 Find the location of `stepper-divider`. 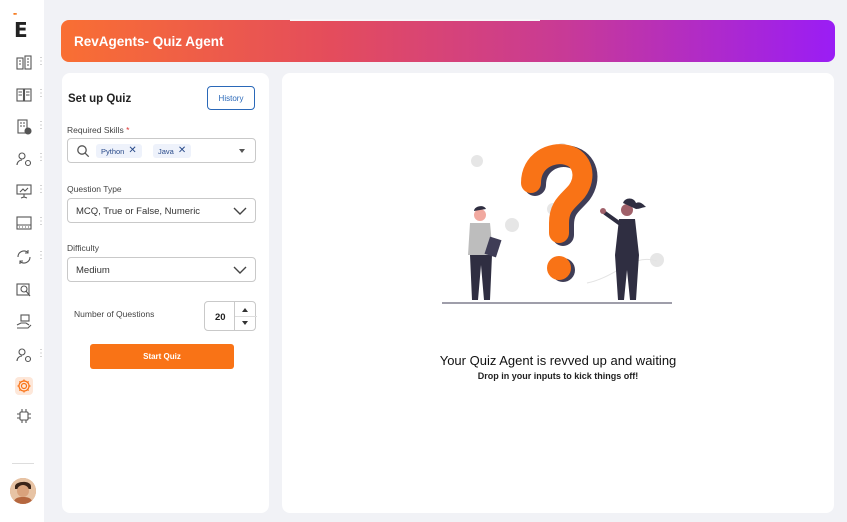

stepper-divider is located at coordinates (246, 316).